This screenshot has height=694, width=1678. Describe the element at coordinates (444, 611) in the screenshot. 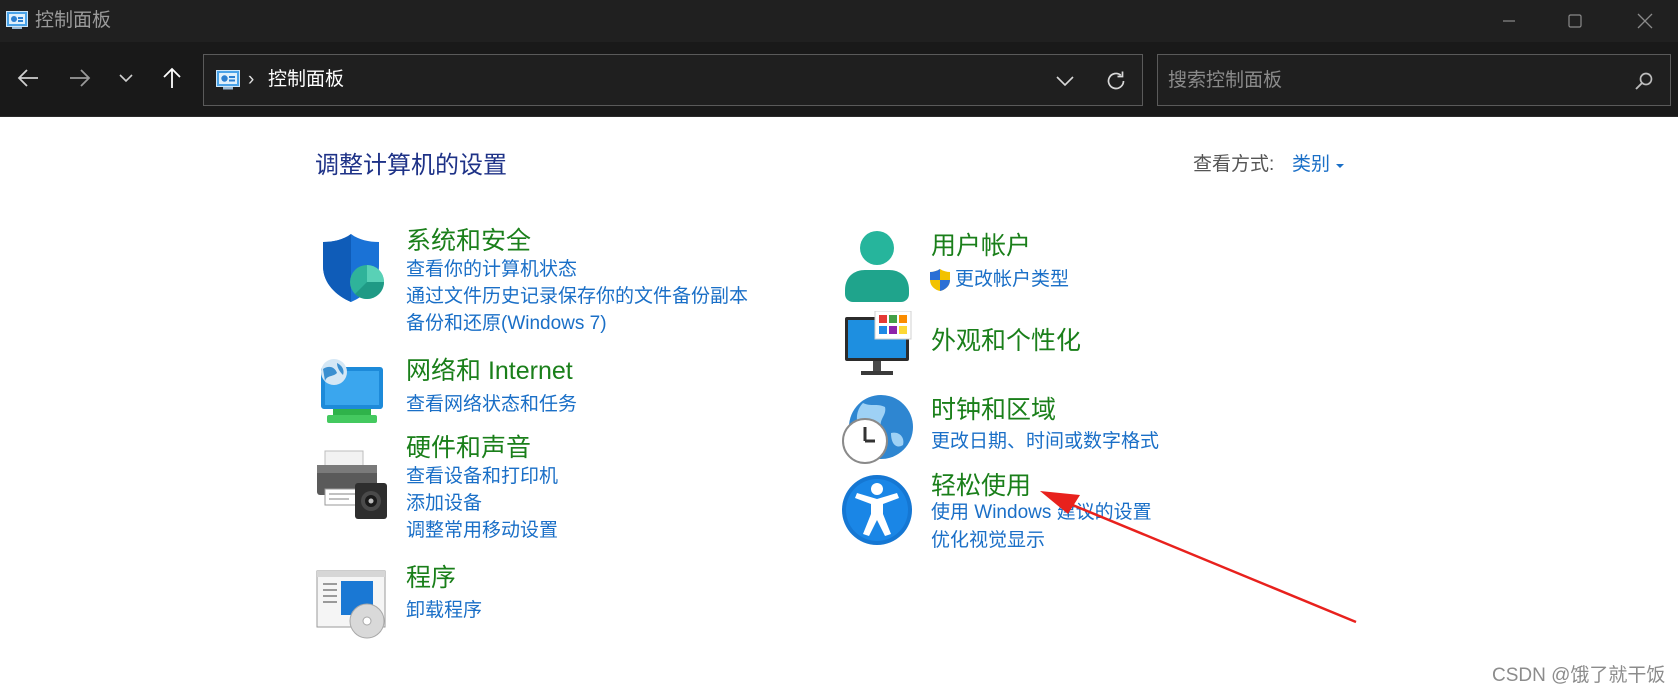

I see `link-uninstall-program: 卸载程序` at that location.